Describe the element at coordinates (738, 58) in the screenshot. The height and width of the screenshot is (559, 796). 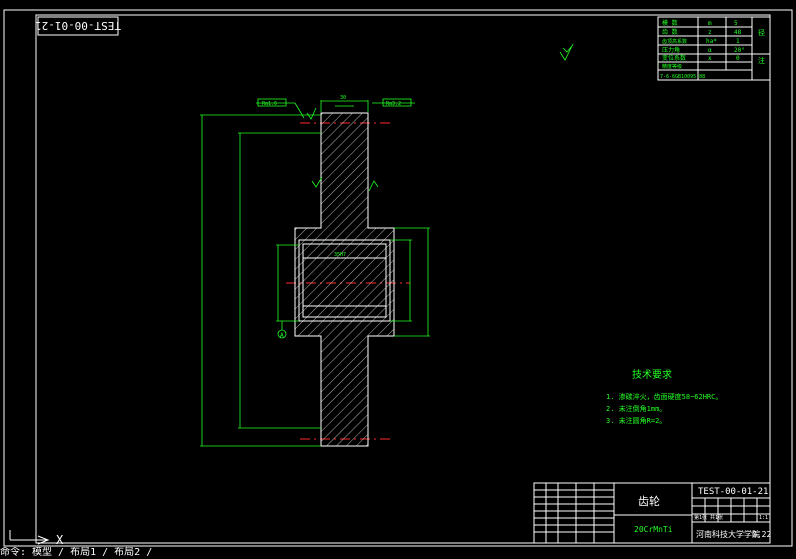
I see `param-row-4-val: 0` at that location.